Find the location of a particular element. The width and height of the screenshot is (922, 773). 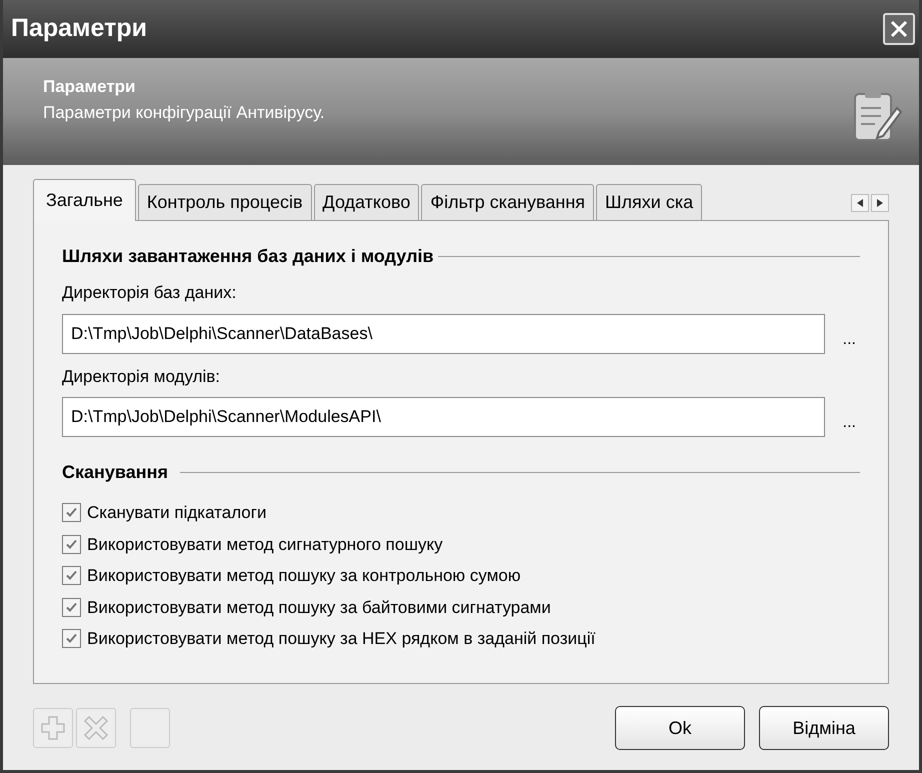

header-title: Параметри is located at coordinates (89, 87).